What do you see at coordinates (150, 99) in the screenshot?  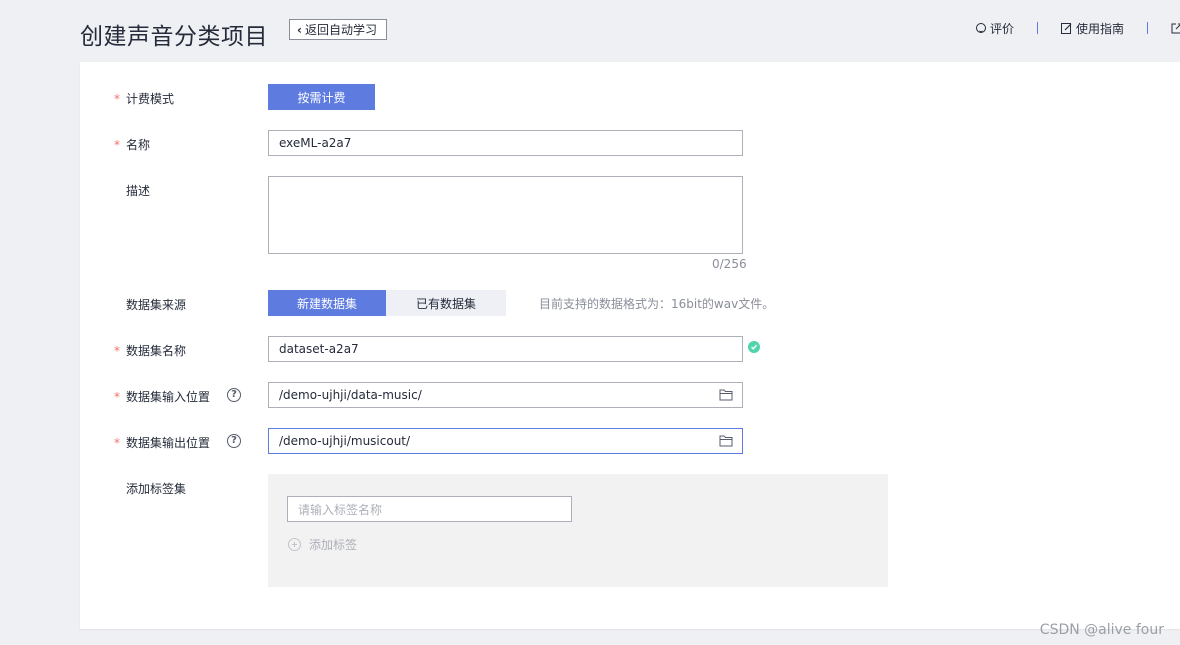 I see `billing-label-text: 计费模式` at bounding box center [150, 99].